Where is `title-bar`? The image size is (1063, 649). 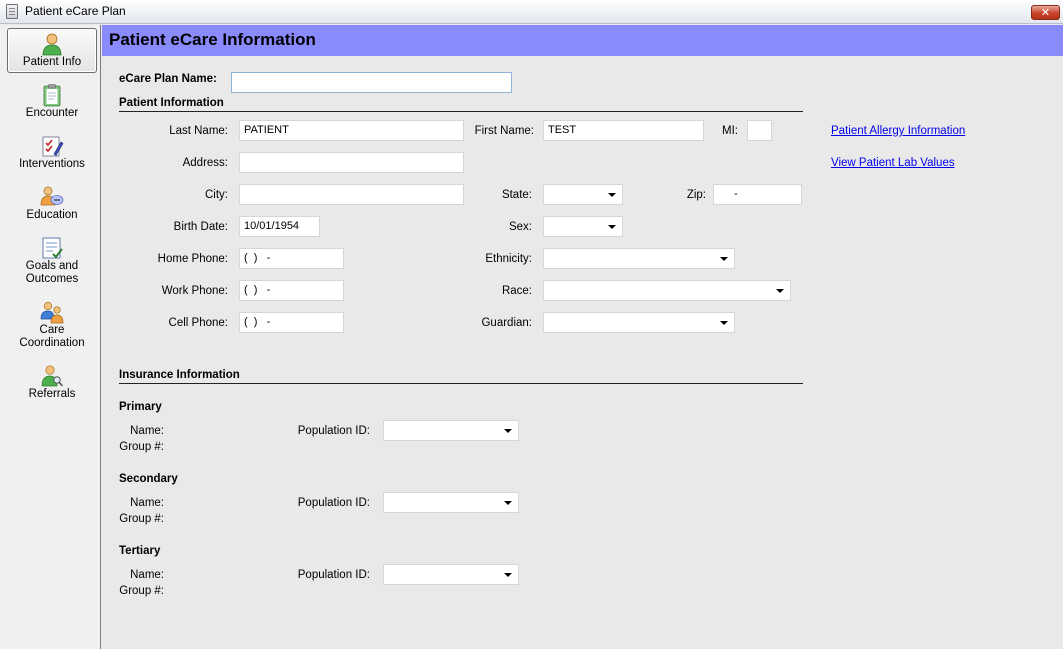 title-bar is located at coordinates (531, 12).